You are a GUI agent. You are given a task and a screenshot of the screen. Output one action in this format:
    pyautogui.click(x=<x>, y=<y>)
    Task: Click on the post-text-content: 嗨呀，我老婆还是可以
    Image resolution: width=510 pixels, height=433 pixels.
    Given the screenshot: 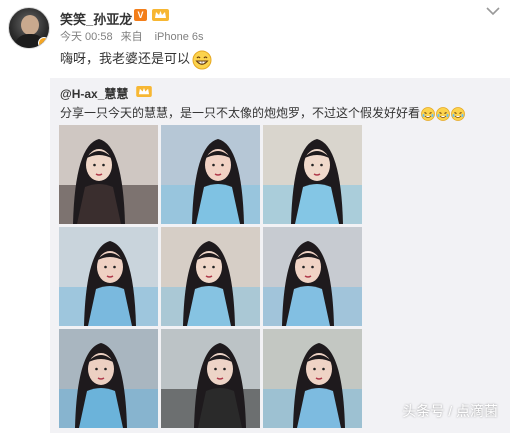 What is the action you would take?
    pyautogui.click(x=125, y=58)
    